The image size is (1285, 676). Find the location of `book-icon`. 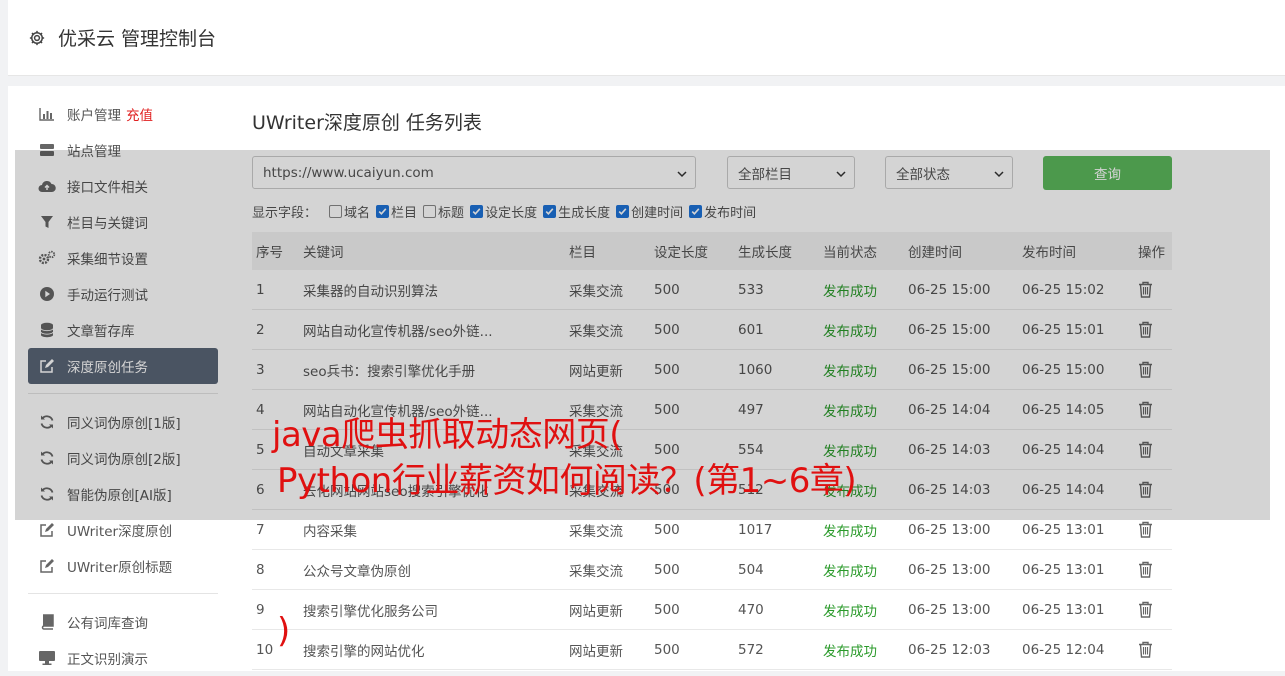

book-icon is located at coordinates (47, 622).